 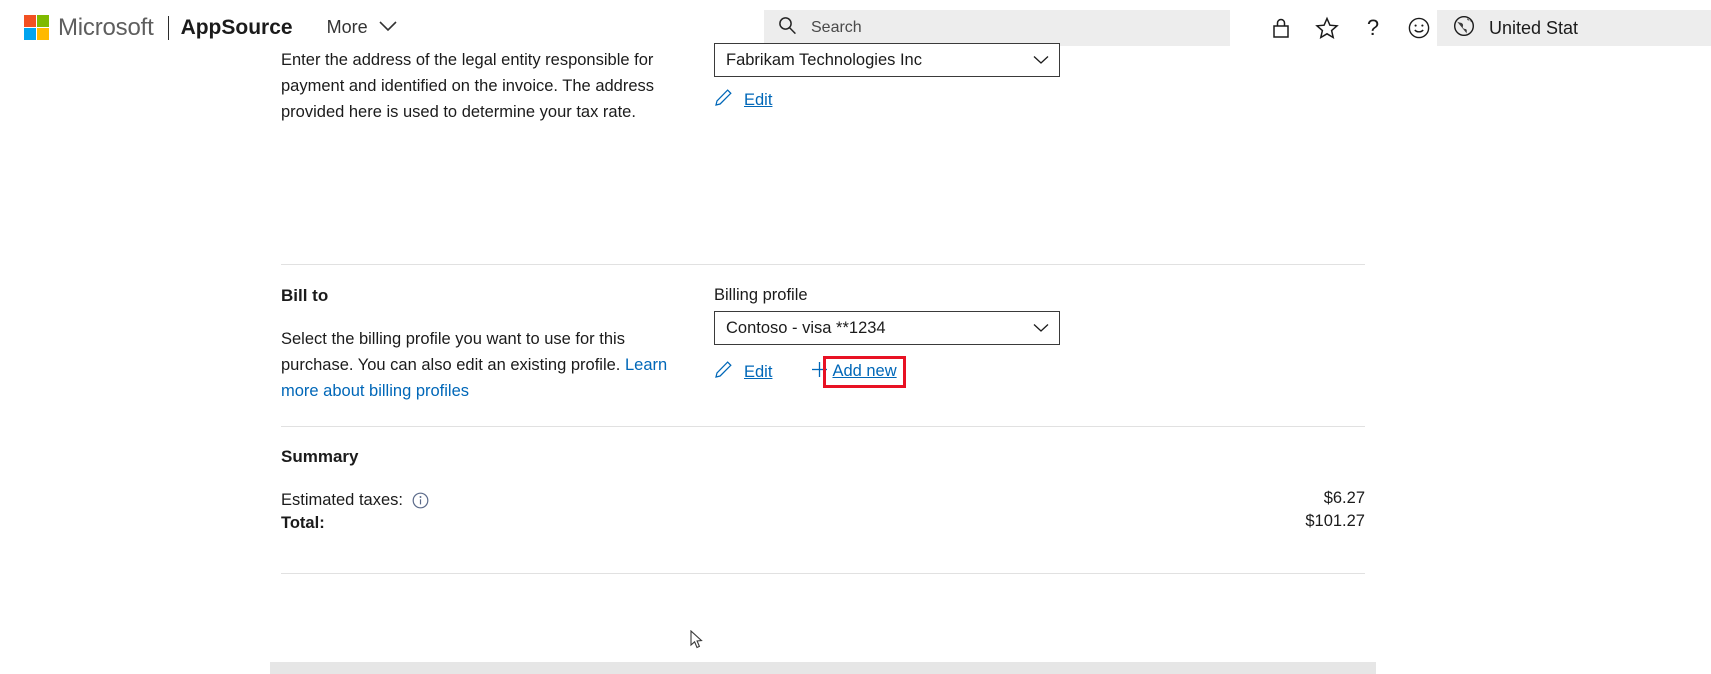 What do you see at coordinates (824, 59) in the screenshot?
I see `sell-to-combo-value: Fabrikam Technologies Inc` at bounding box center [824, 59].